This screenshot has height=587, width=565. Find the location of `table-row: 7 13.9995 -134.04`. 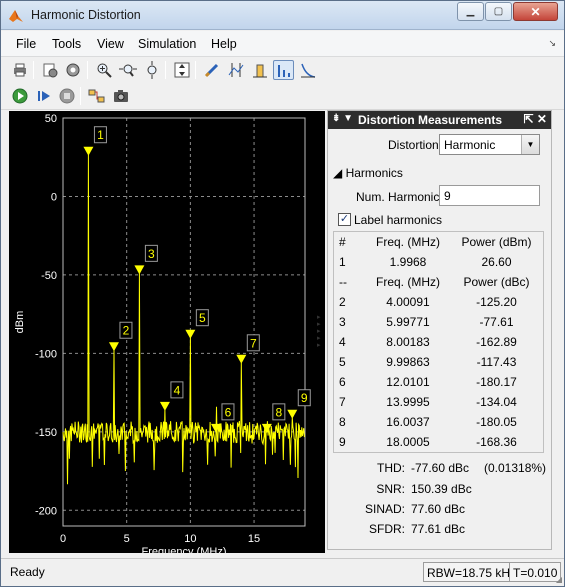

table-row: 7 13.9995 -134.04 is located at coordinates (428, 402).